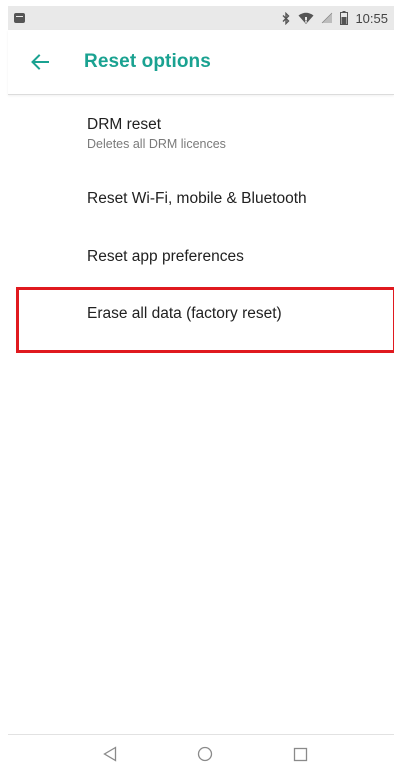  I want to click on signal-icon, so click(327, 18).